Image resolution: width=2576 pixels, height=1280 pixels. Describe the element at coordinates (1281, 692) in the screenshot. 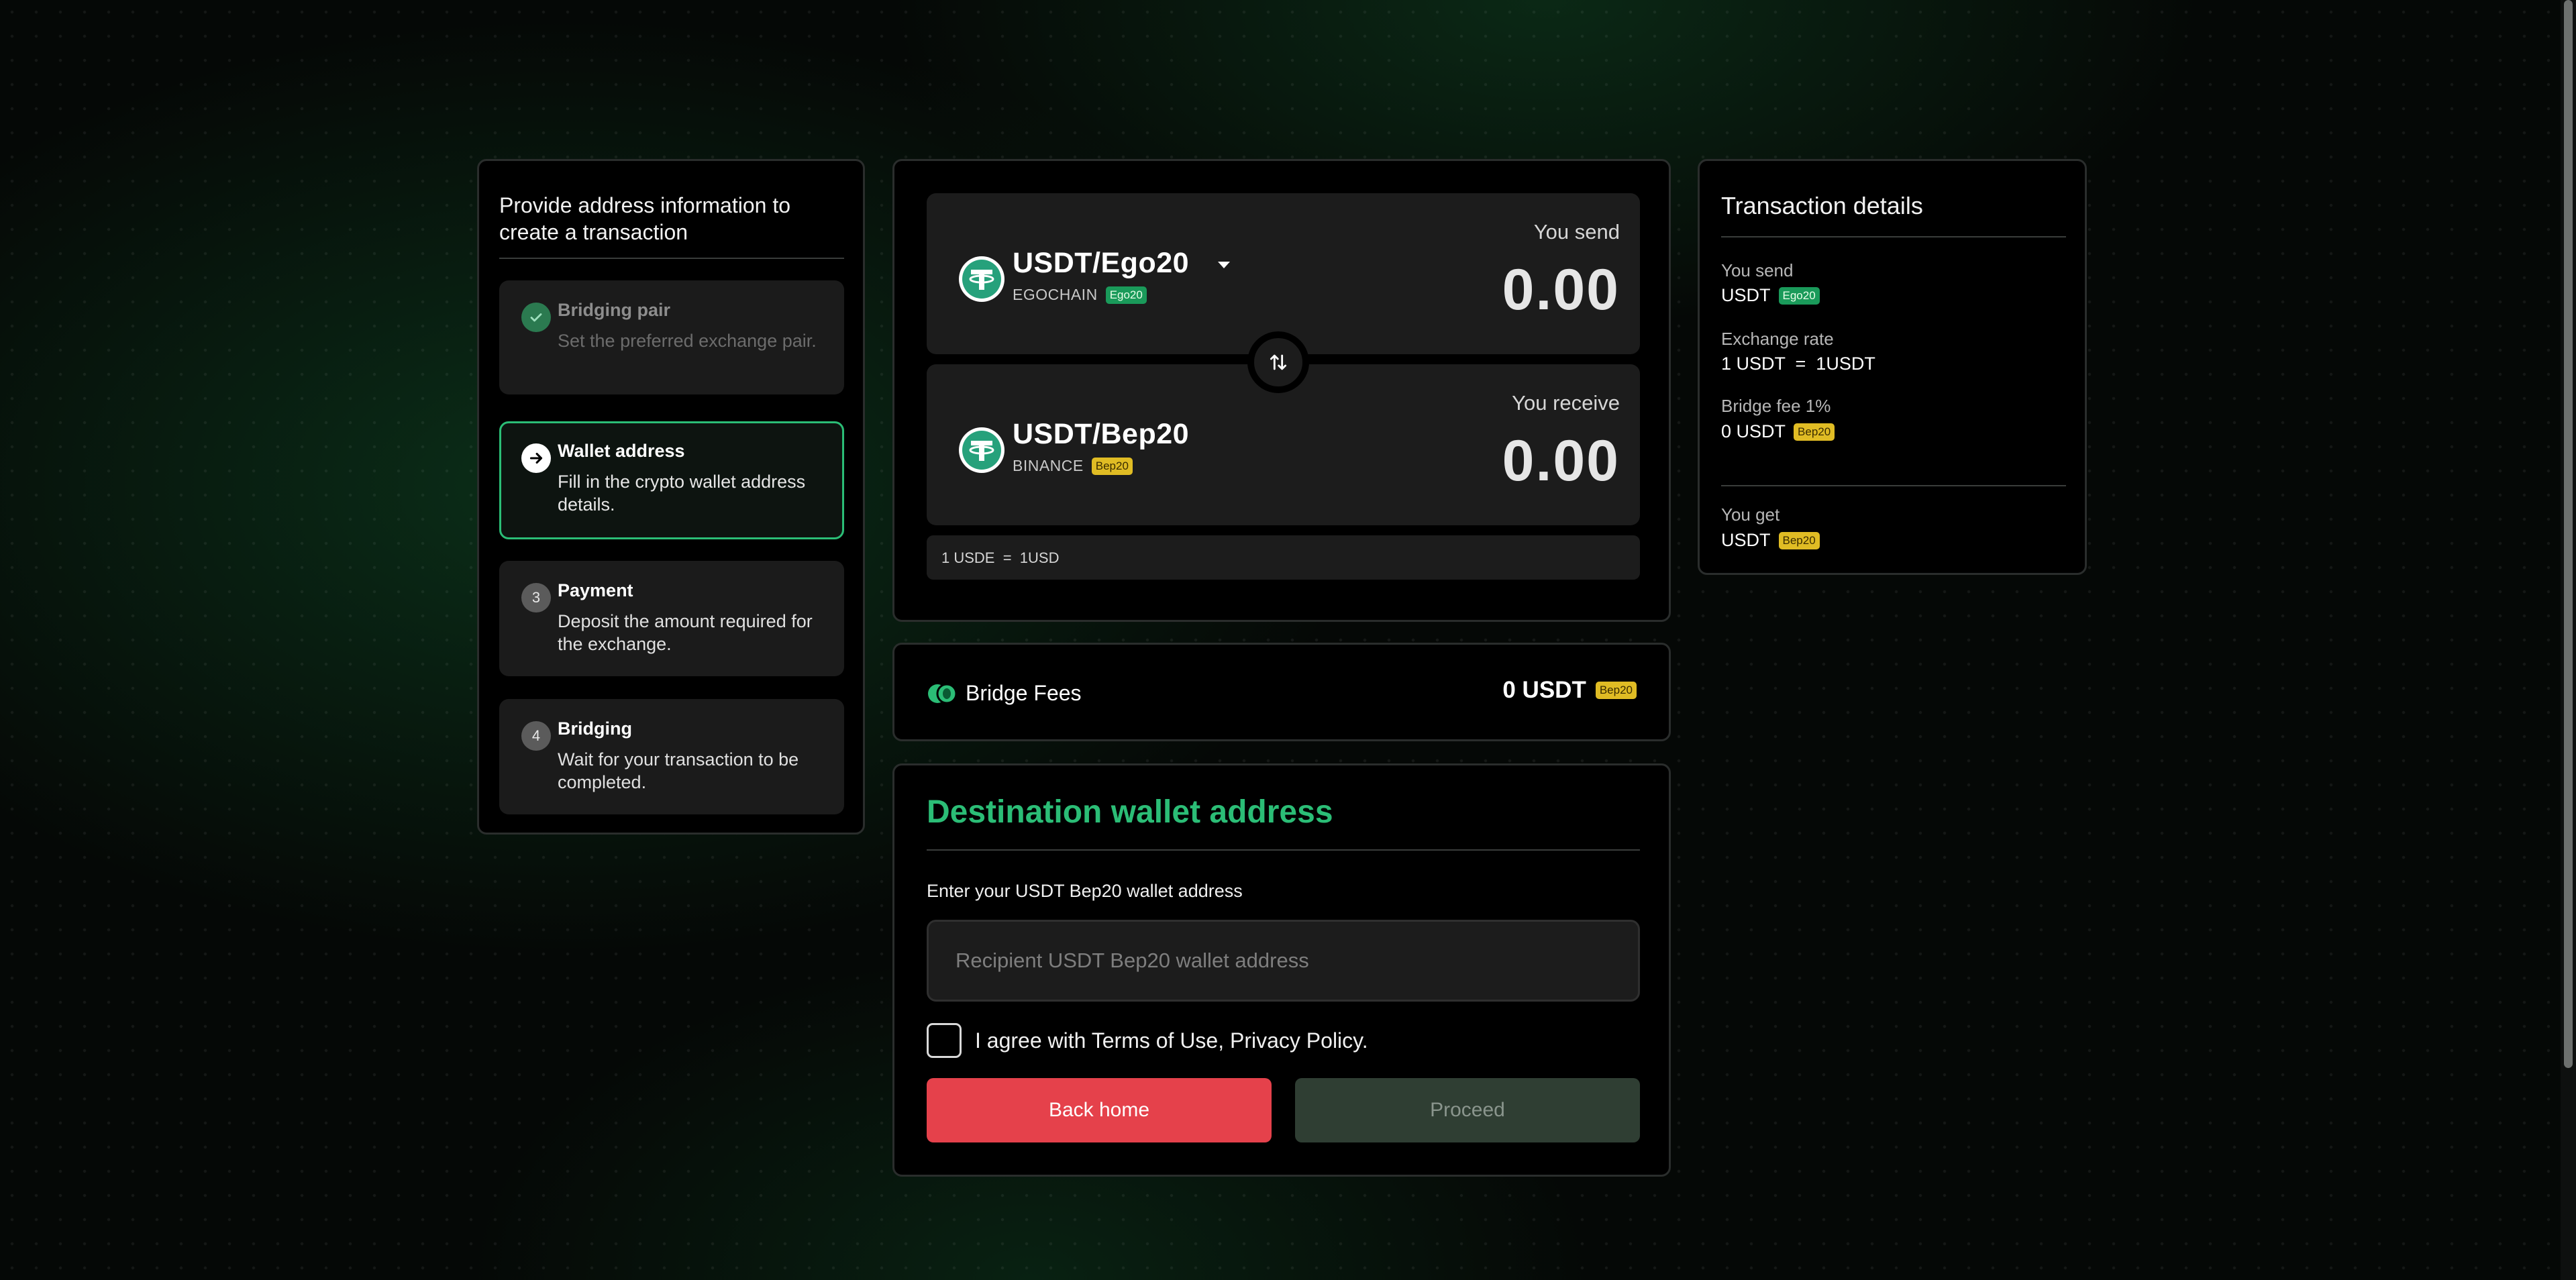

I see `fees-panel: Bridge Fees 0 USDT Bep20` at that location.